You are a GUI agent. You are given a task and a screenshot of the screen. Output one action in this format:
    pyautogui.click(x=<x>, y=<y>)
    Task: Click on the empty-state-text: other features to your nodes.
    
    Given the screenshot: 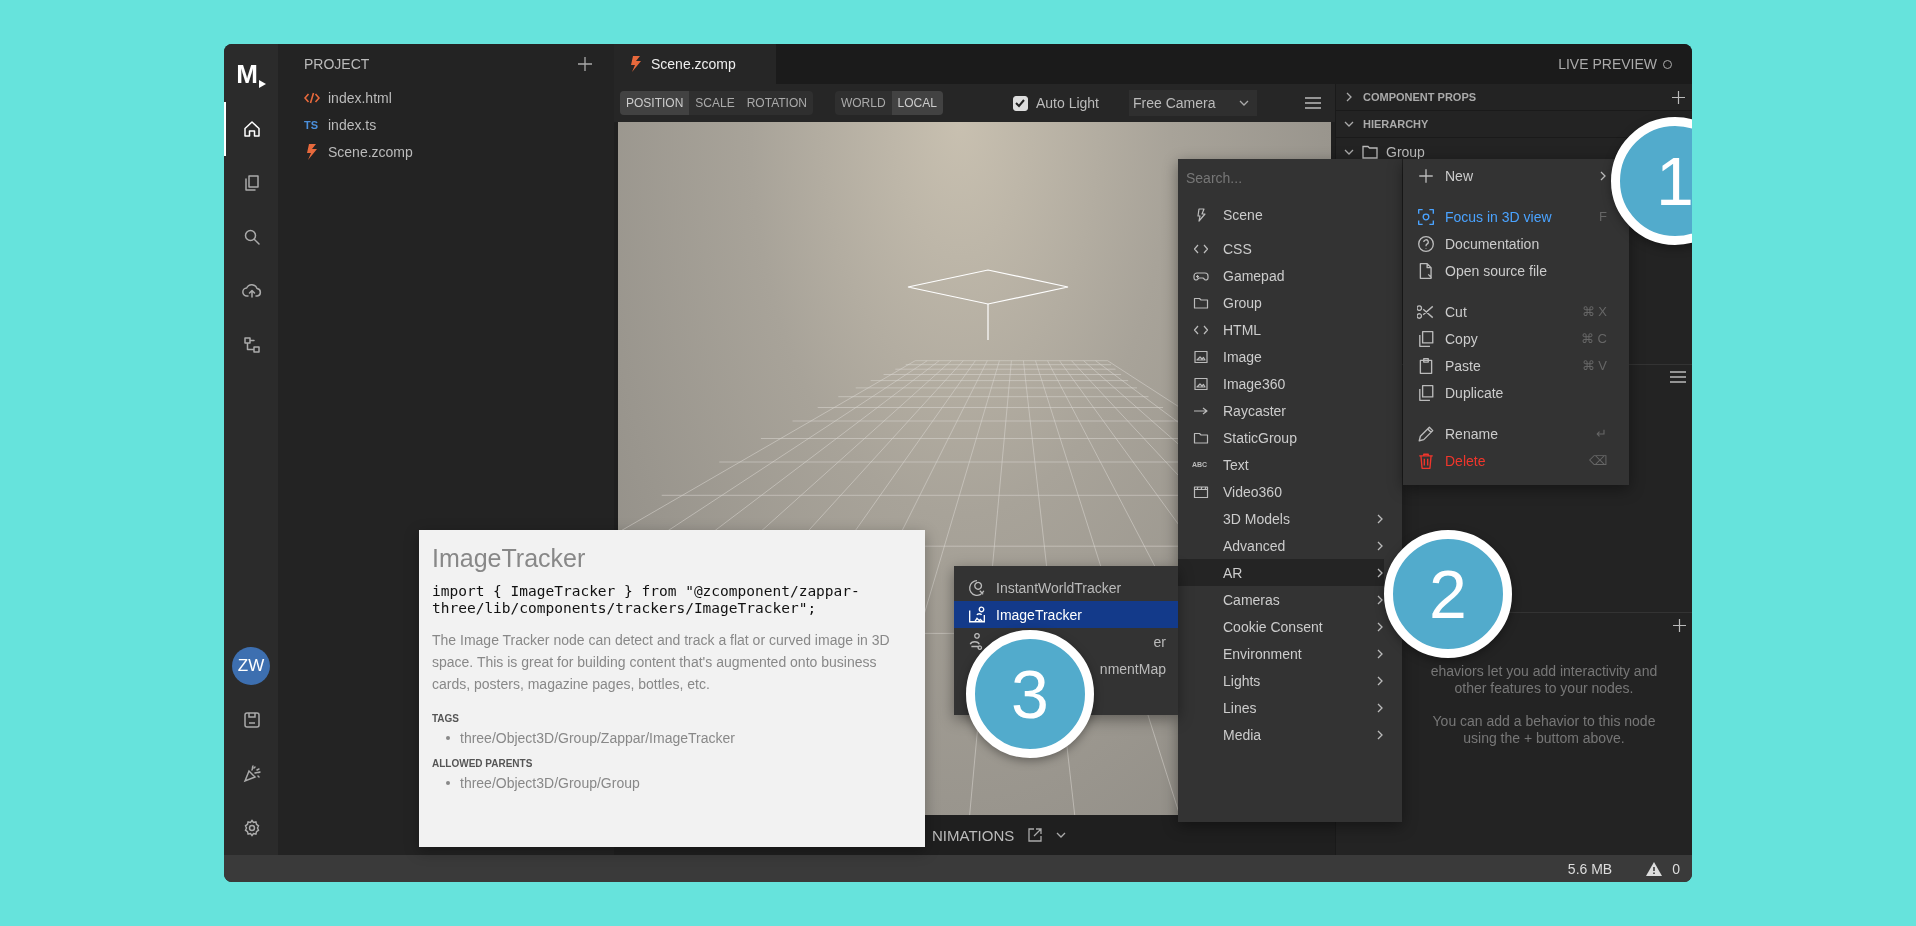 What is the action you would take?
    pyautogui.click(x=1544, y=688)
    